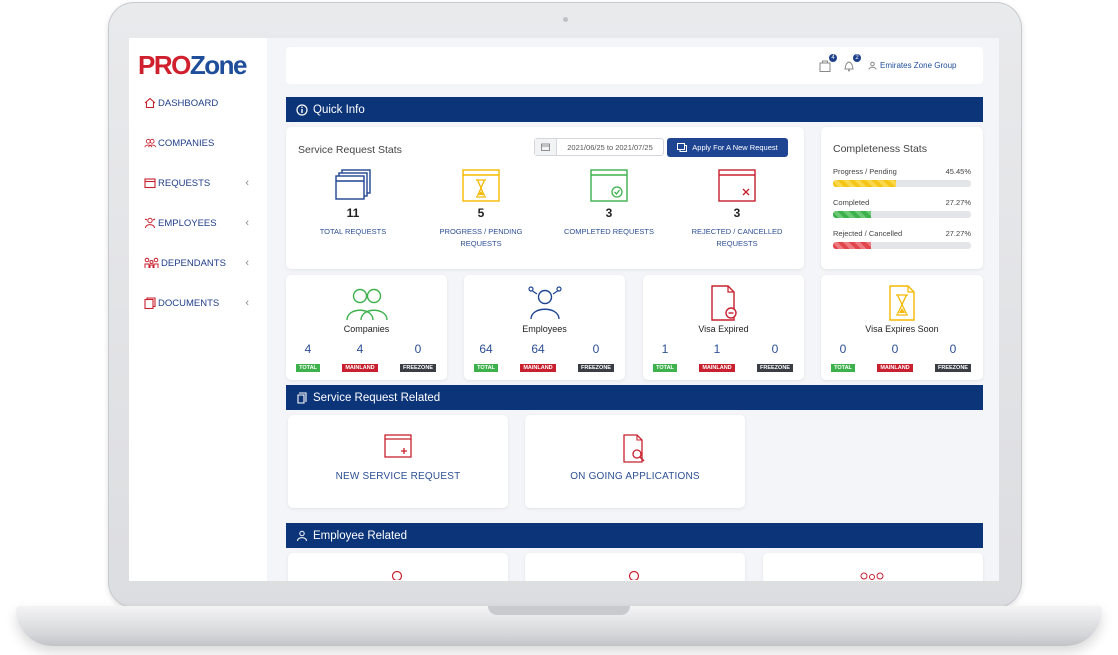 The width and height of the screenshot is (1118, 655). Describe the element at coordinates (151, 263) in the screenshot. I see `family-icon` at that location.